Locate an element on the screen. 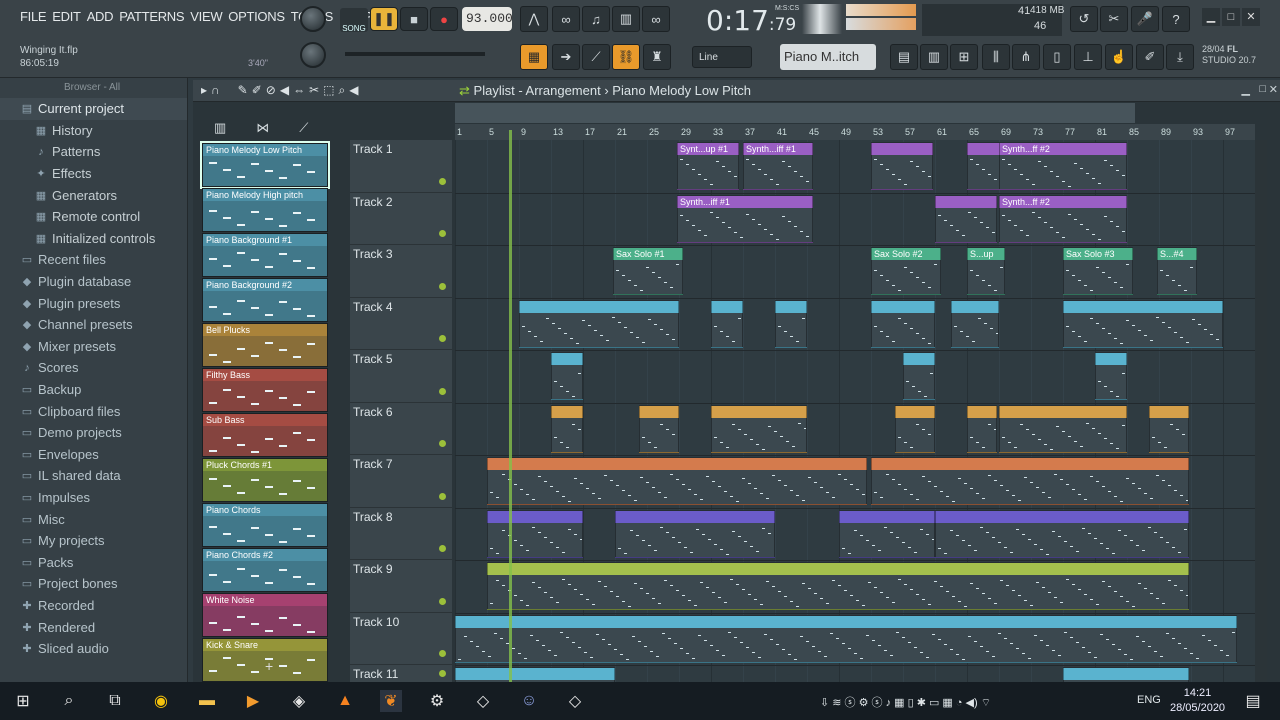 Image resolution: width=1280 pixels, height=720 pixels. master-slider is located at coordinates (415, 54).